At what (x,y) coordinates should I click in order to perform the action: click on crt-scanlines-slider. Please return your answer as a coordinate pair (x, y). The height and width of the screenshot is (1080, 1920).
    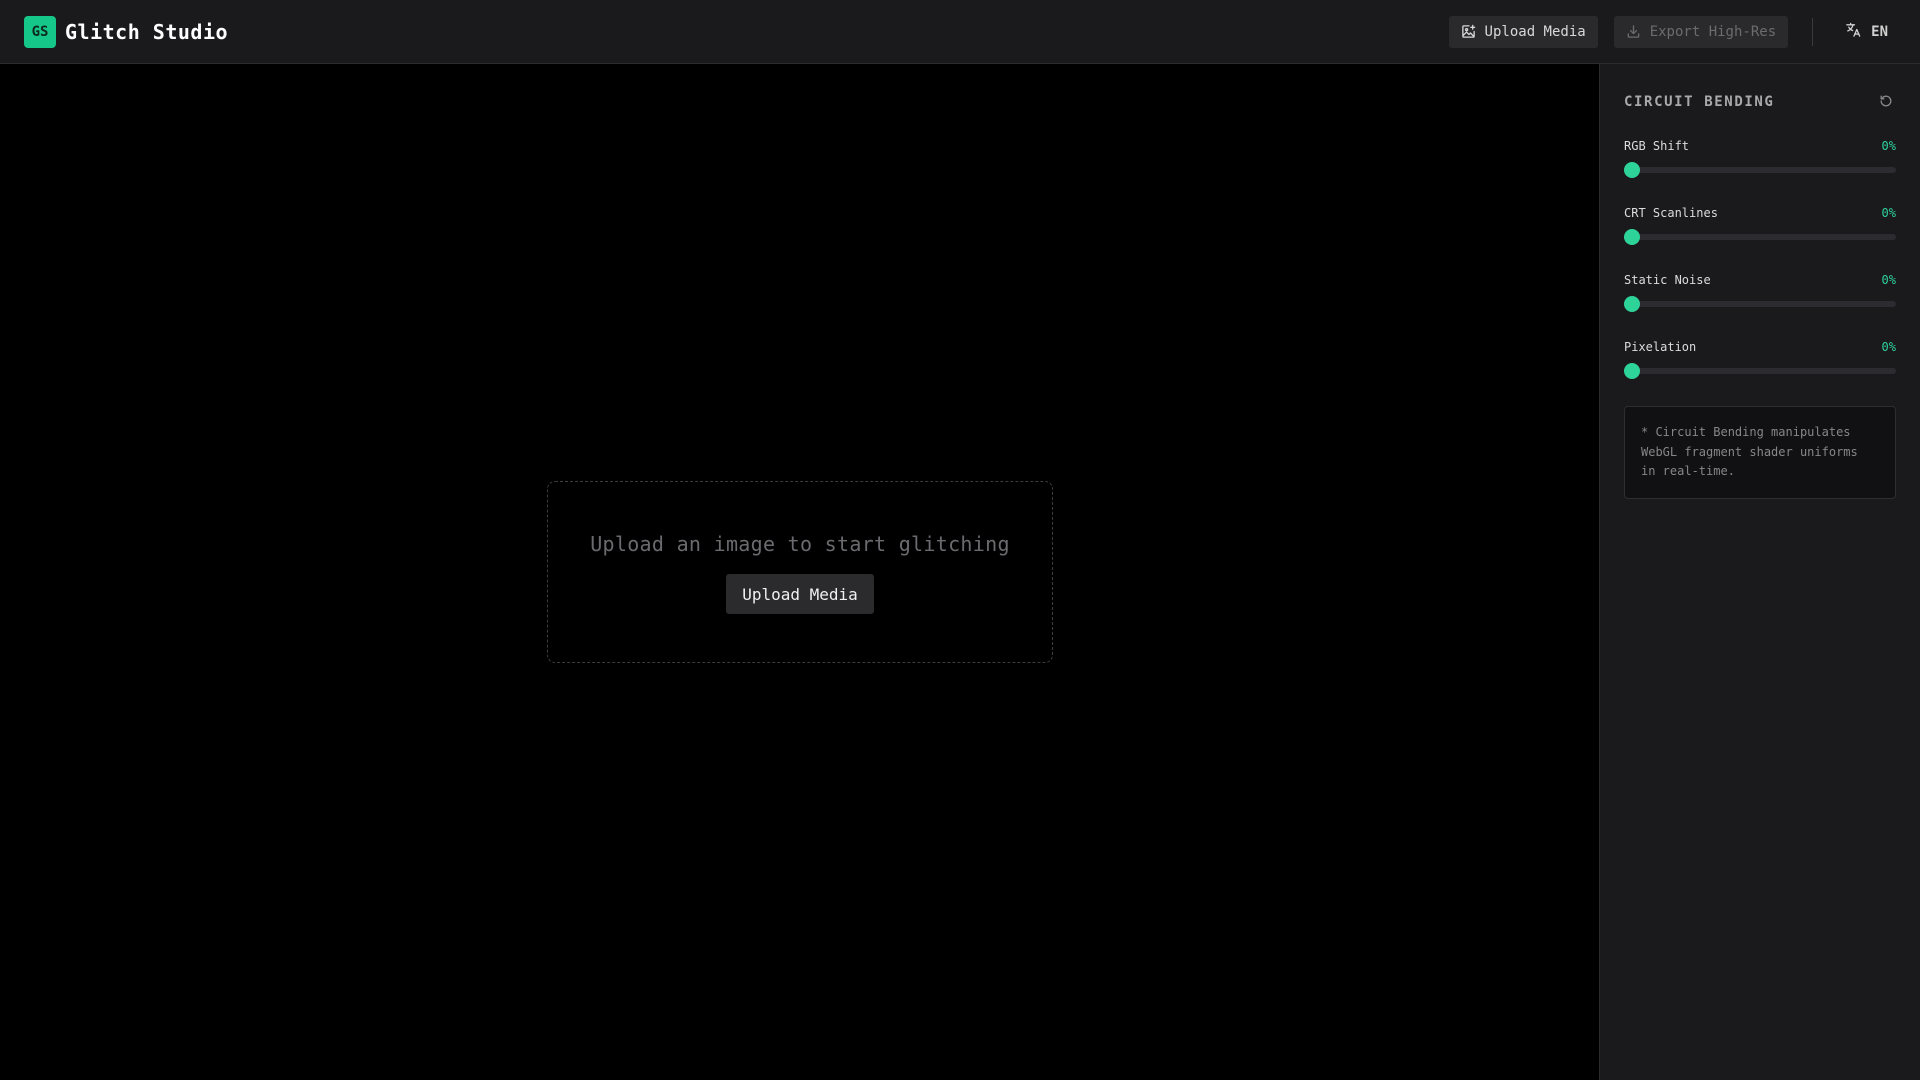
    Looking at the image, I should click on (1760, 237).